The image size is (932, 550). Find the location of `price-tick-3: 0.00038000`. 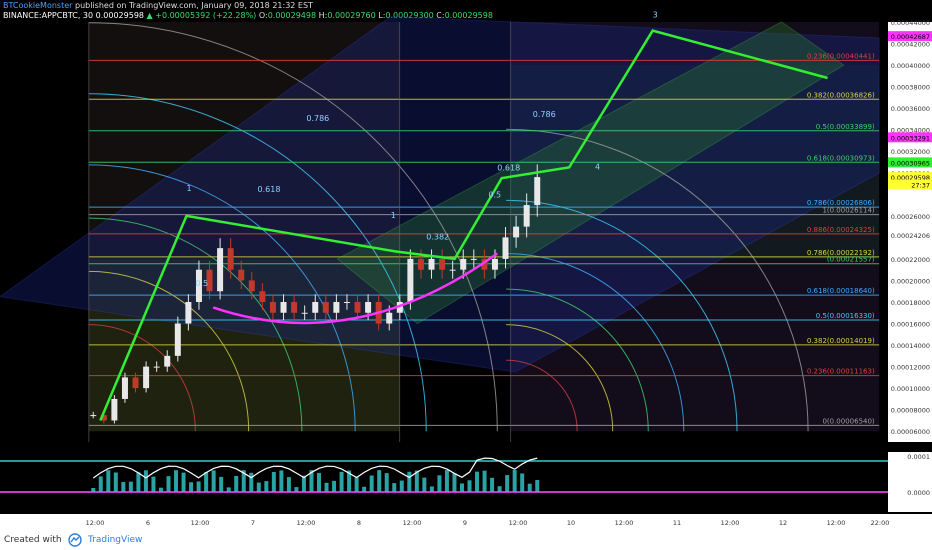

price-tick-3: 0.00038000 is located at coordinates (910, 88).